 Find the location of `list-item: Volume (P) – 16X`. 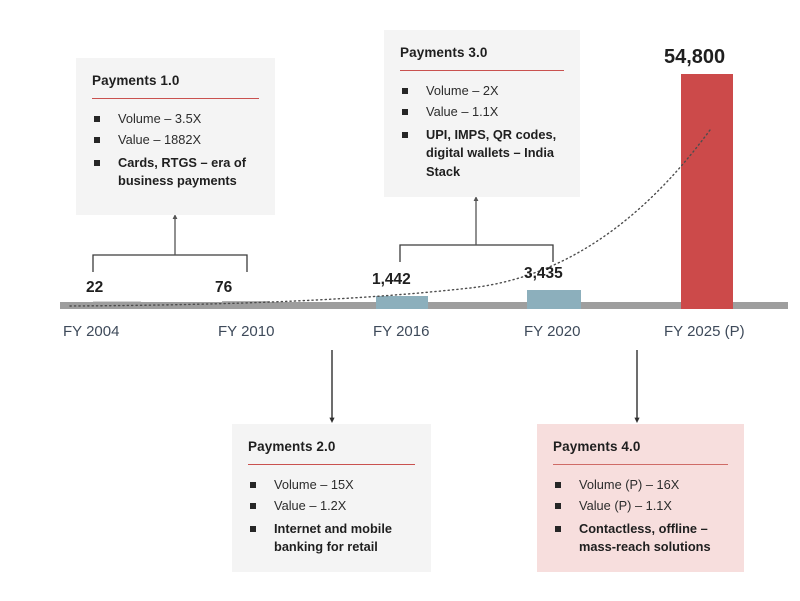

list-item: Volume (P) – 16X is located at coordinates (640, 485).